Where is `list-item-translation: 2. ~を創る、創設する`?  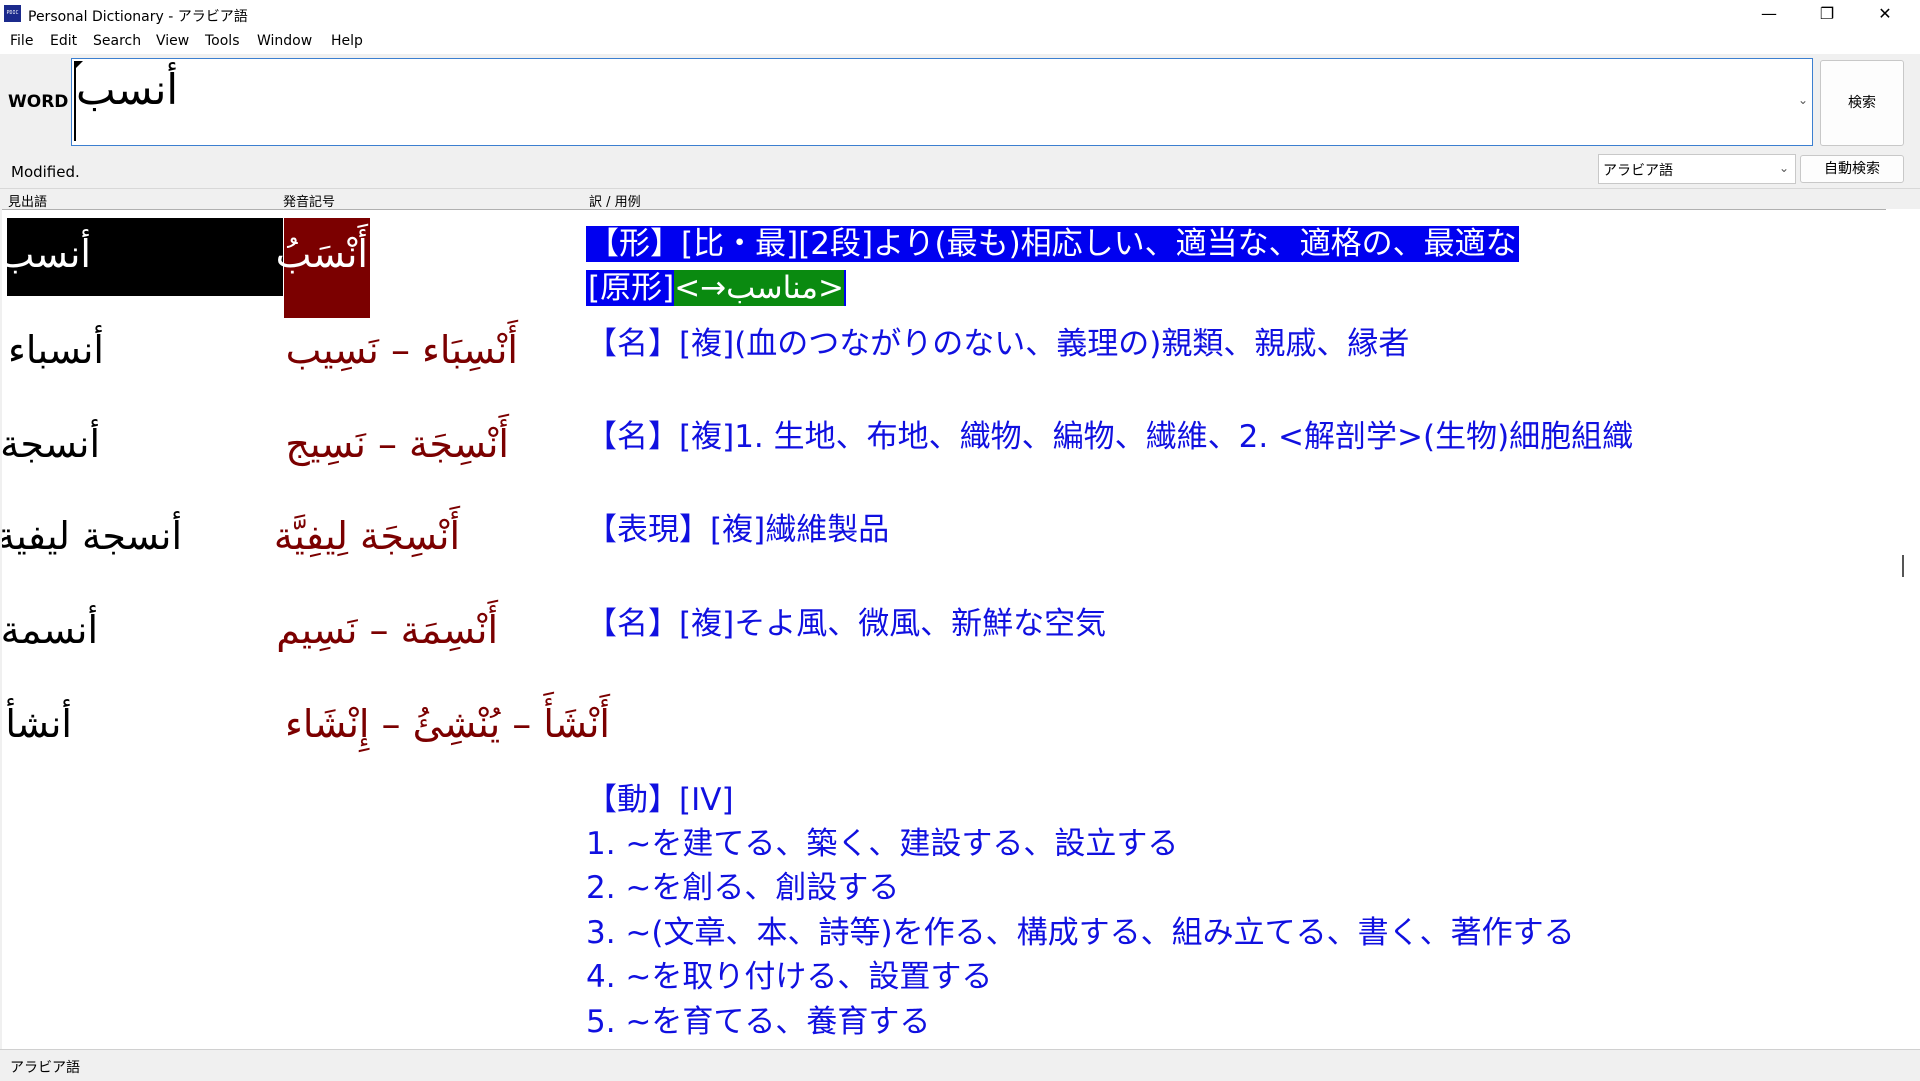
list-item-translation: 2. ~を創る、創設する is located at coordinates (743, 888).